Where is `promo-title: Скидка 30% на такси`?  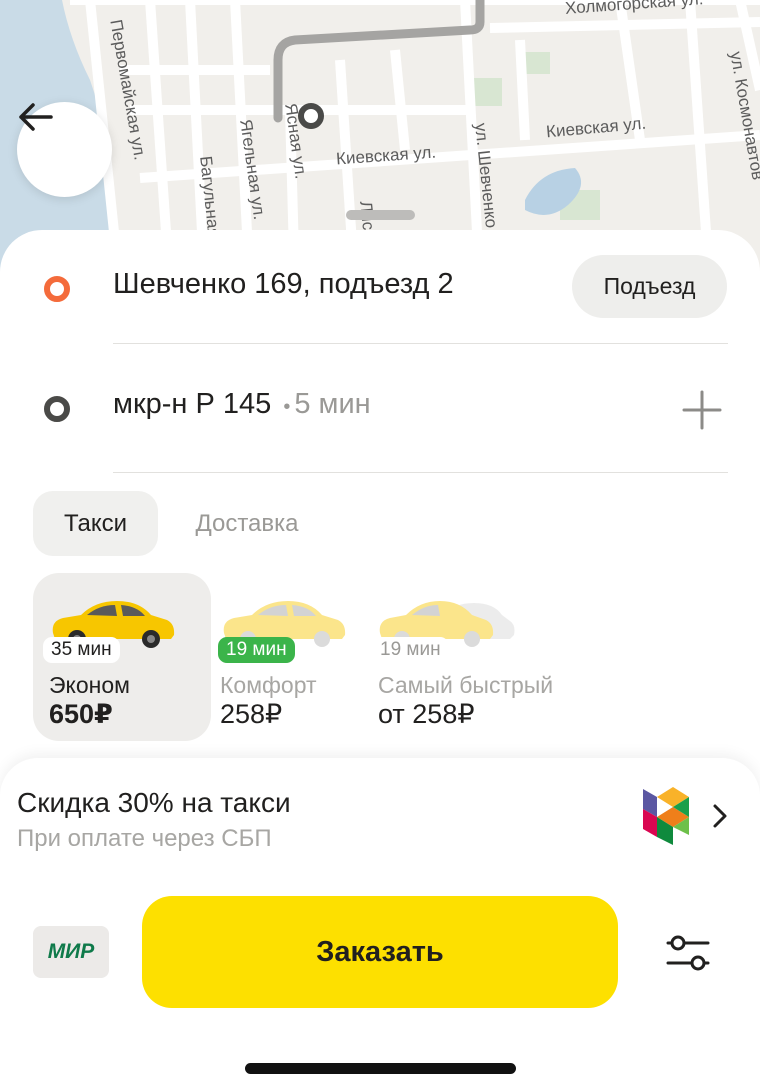 promo-title: Скидка 30% на такси is located at coordinates (154, 802).